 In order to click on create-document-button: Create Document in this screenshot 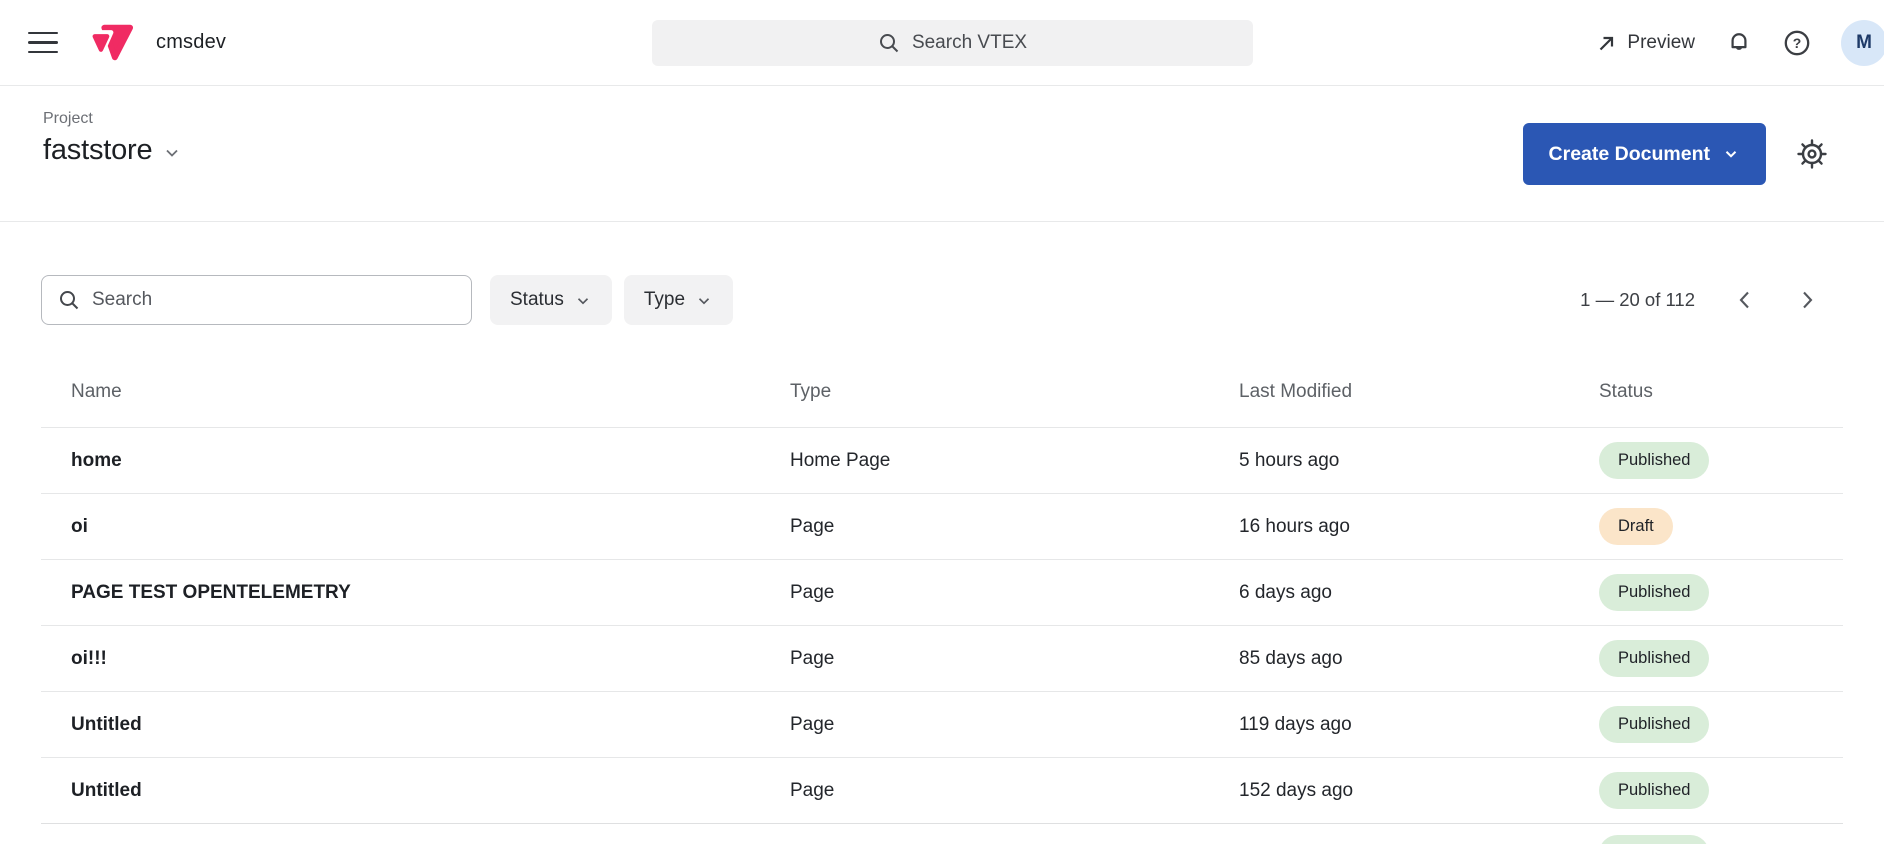, I will do `click(1644, 154)`.